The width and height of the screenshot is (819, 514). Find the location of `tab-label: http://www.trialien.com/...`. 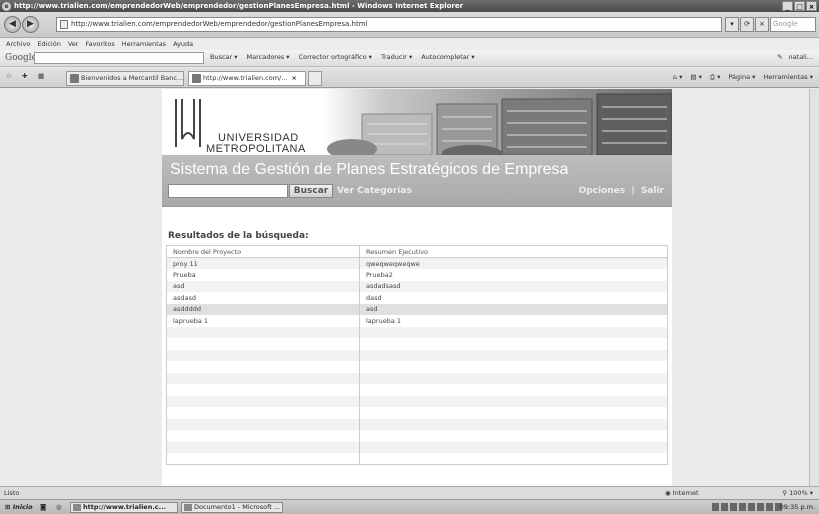

tab-label: http://www.trialien.com/... is located at coordinates (245, 78).